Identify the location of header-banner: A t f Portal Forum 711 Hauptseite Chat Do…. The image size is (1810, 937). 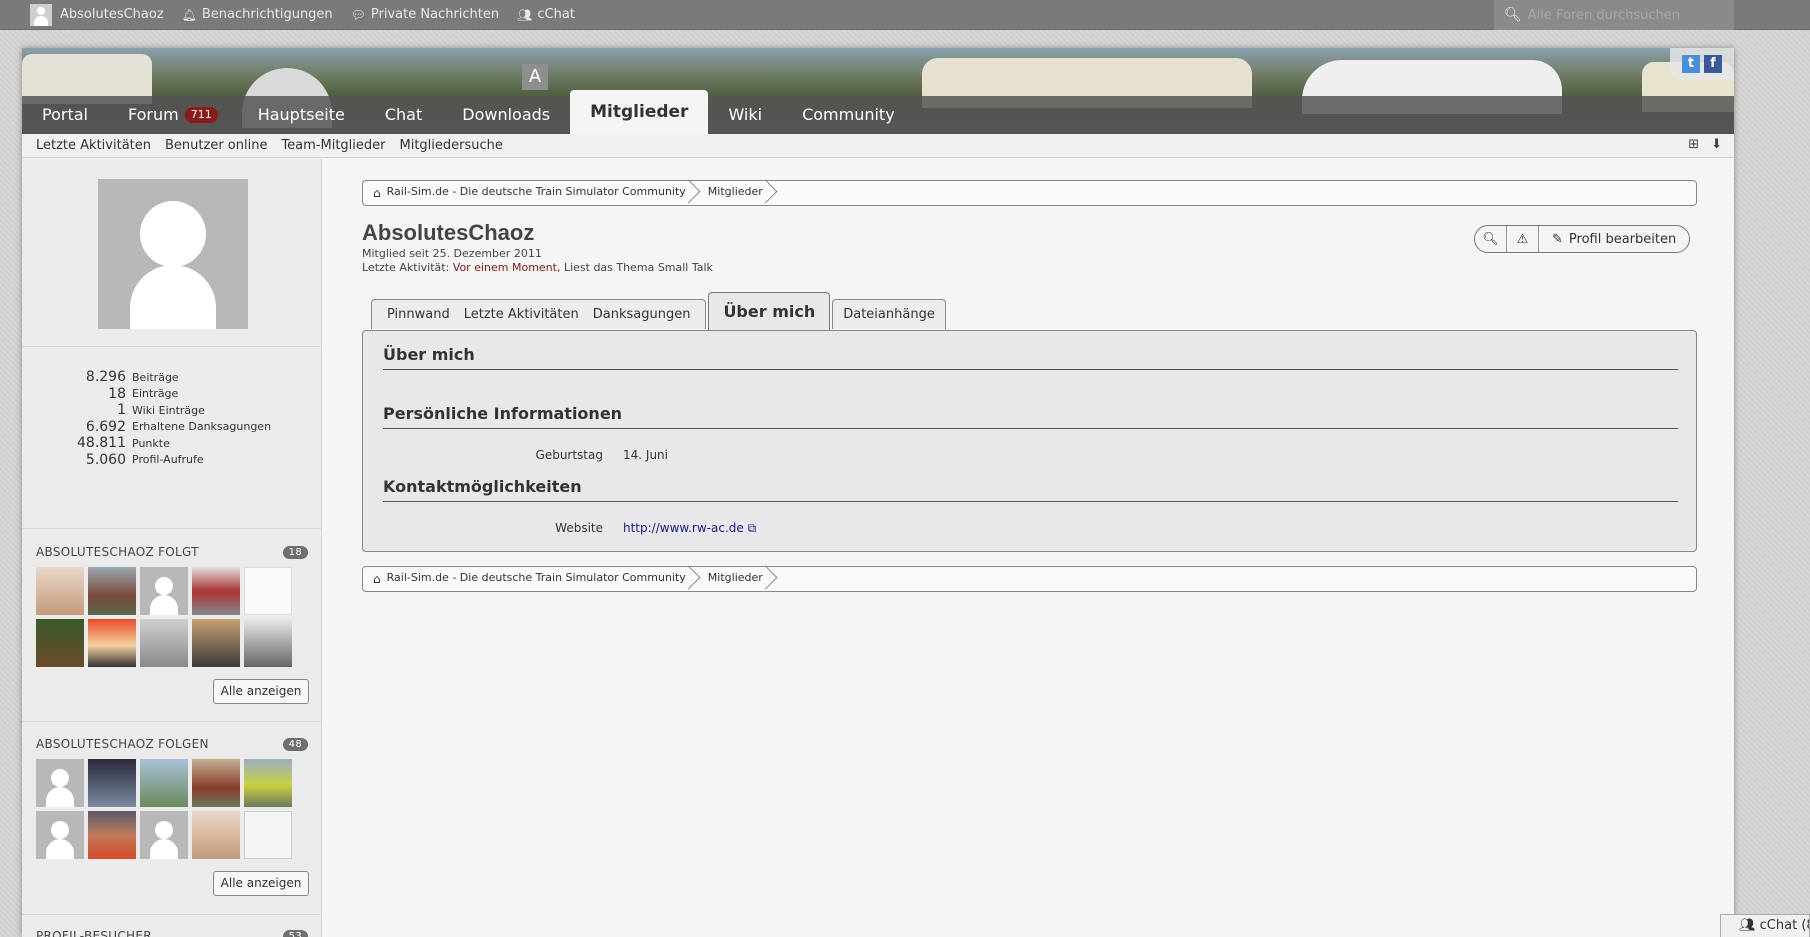
(878, 91).